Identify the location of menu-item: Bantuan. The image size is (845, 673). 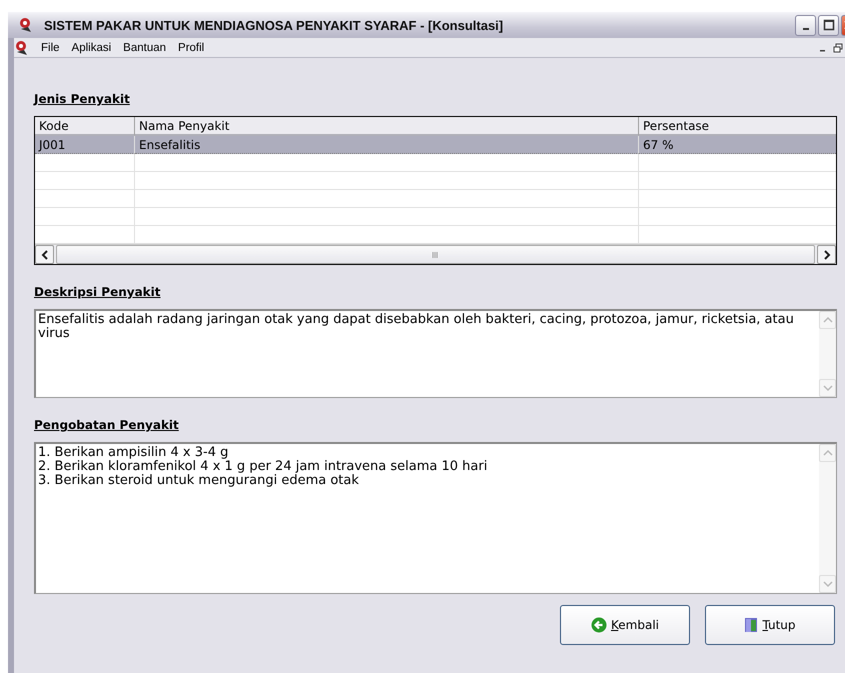
(145, 48).